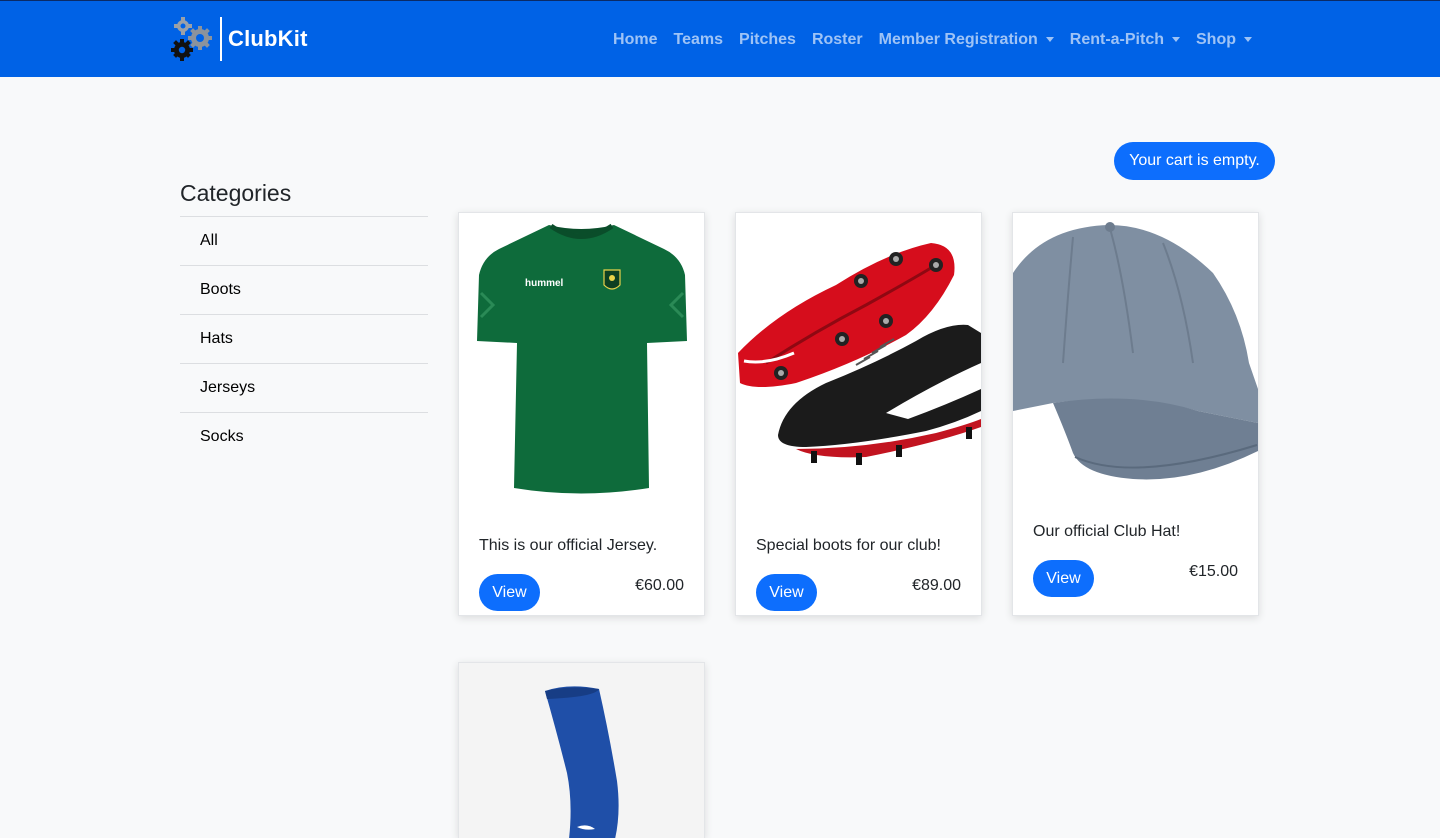 Image resolution: width=1440 pixels, height=838 pixels. I want to click on nav-home-label: Home, so click(635, 39).